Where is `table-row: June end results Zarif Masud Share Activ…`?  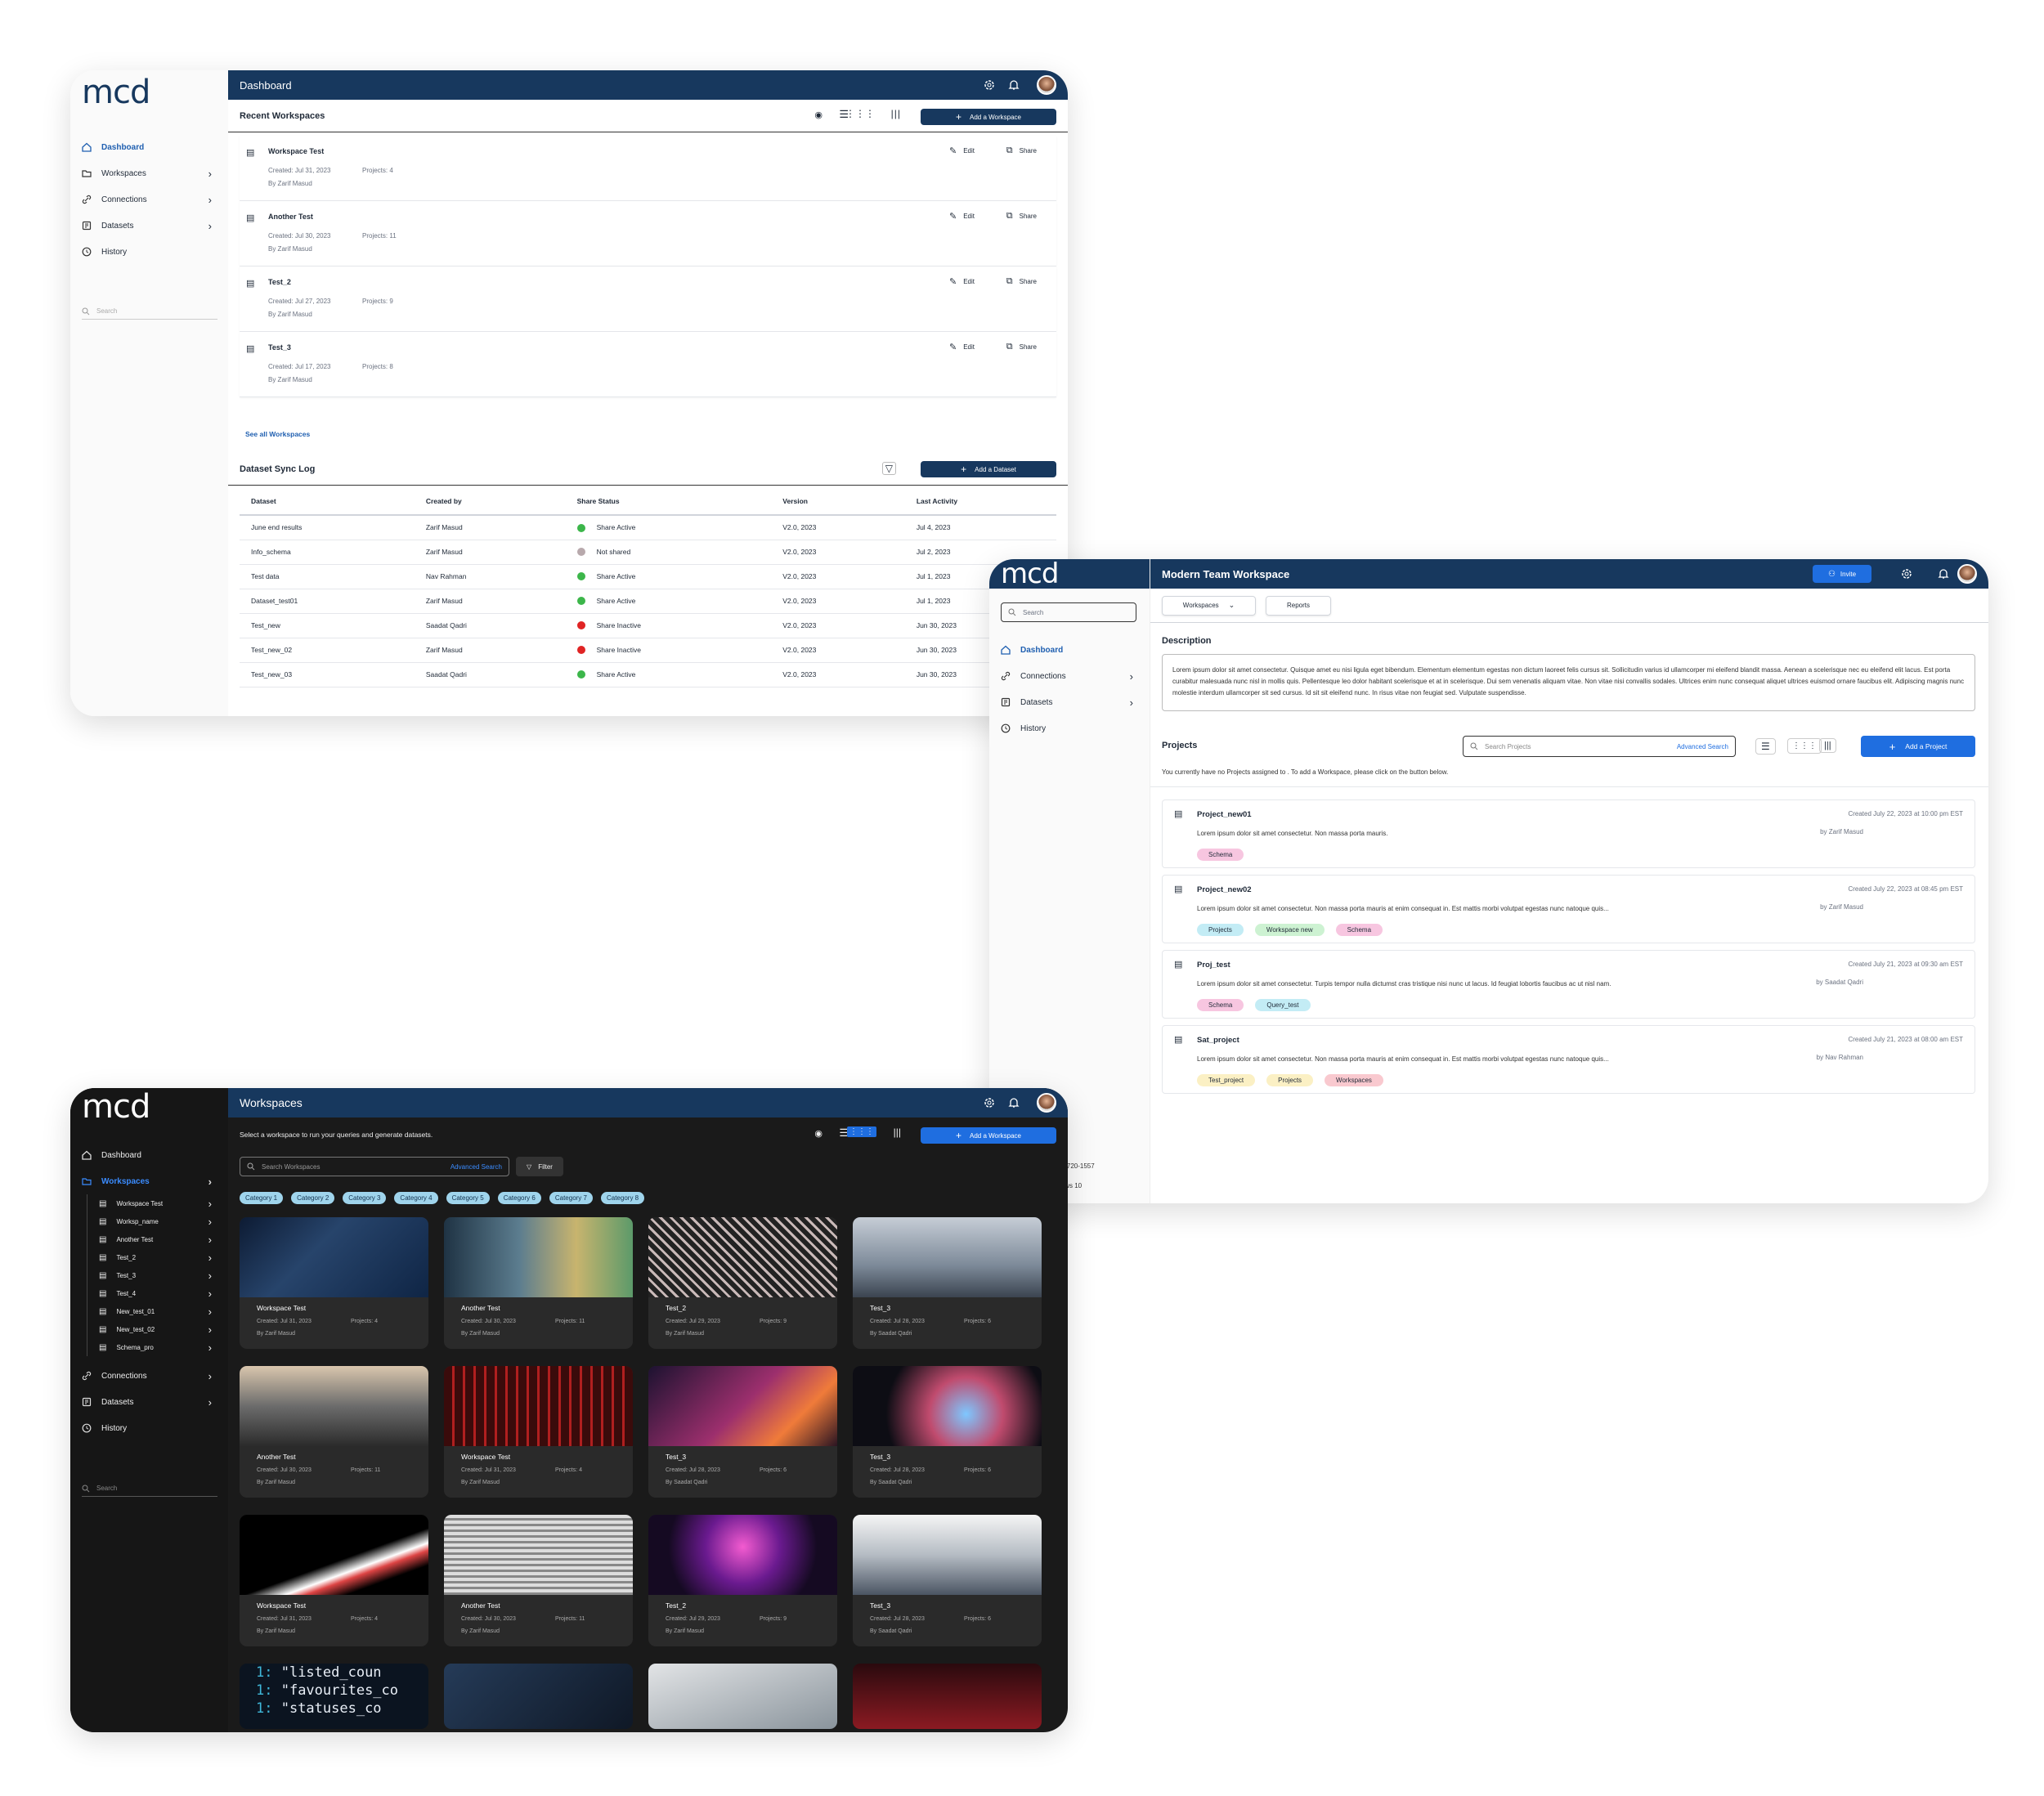
table-row: June end results Zarif Masud Share Activ… is located at coordinates (648, 527).